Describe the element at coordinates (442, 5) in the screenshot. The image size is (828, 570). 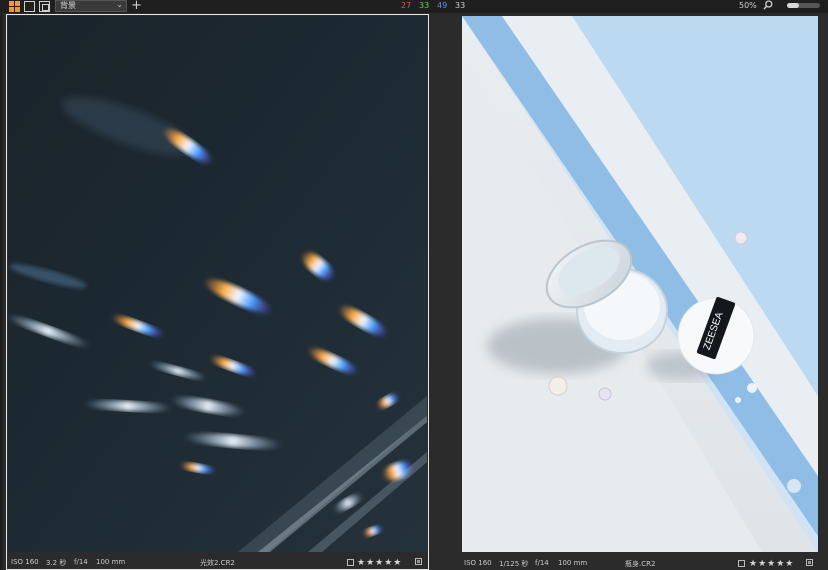
I see `count-blue: 49` at that location.